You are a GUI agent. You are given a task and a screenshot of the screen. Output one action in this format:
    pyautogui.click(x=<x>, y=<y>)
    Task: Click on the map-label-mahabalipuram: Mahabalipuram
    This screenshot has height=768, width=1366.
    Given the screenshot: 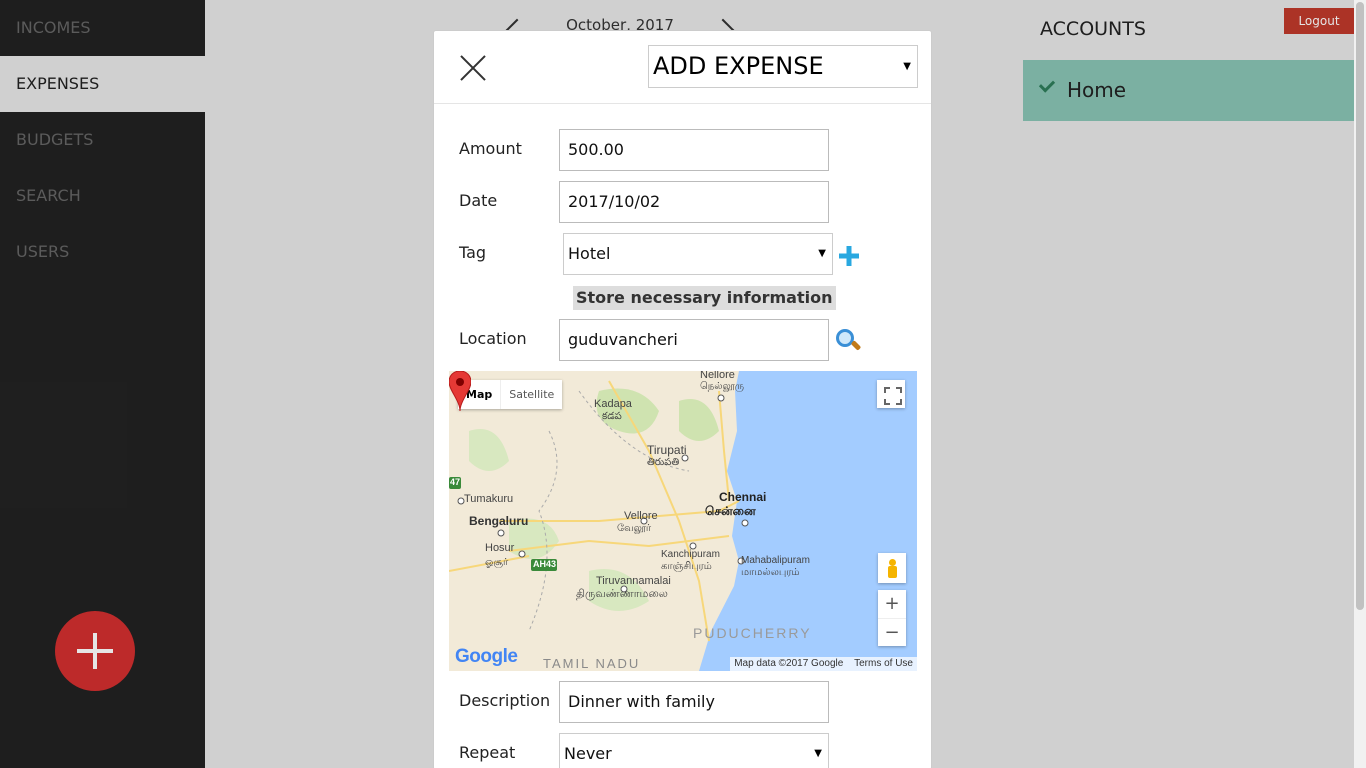 What is the action you would take?
    pyautogui.click(x=775, y=560)
    